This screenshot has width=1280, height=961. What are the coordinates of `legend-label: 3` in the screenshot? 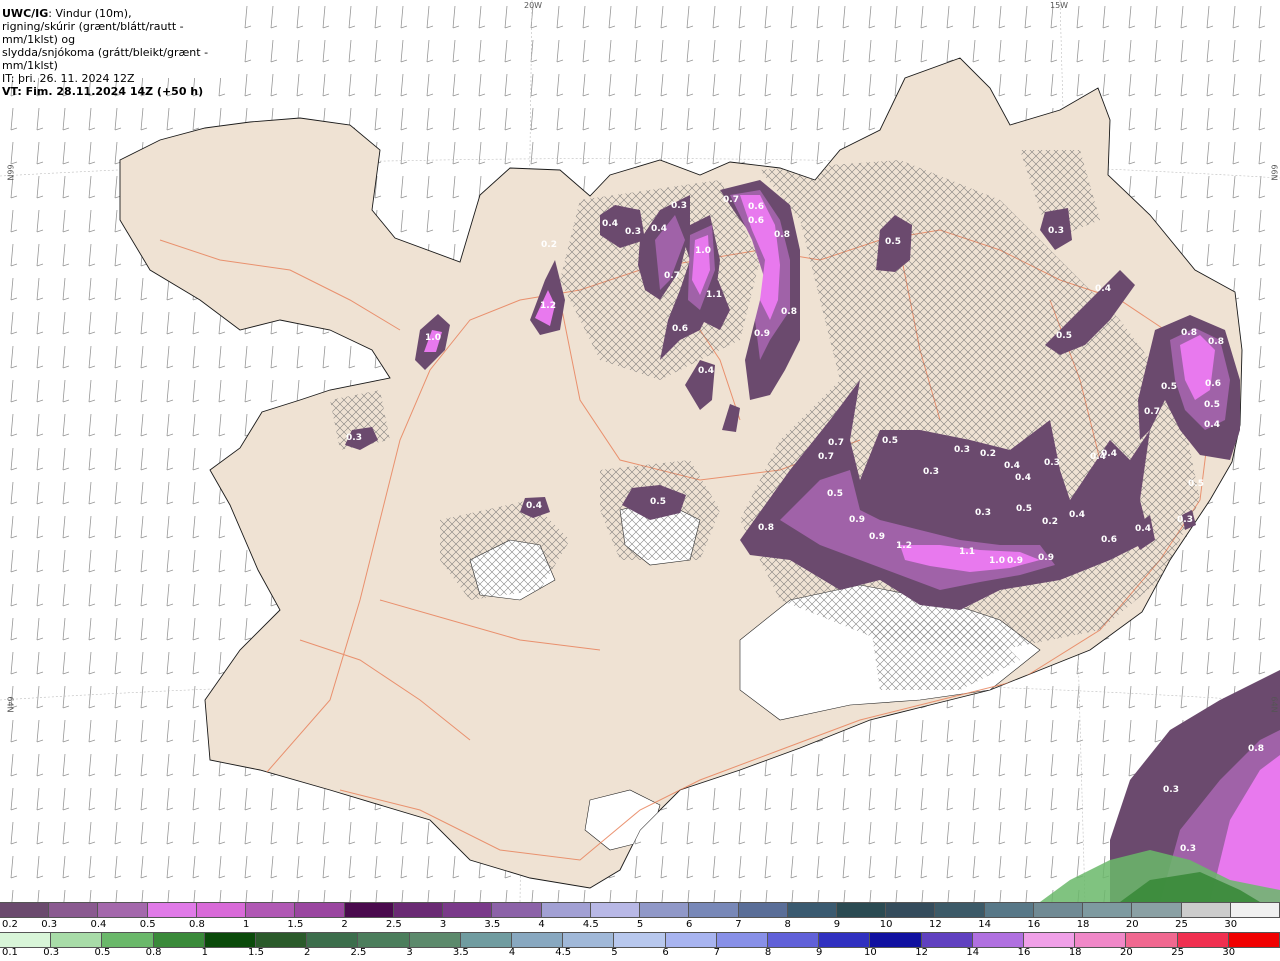 It's located at (443, 924).